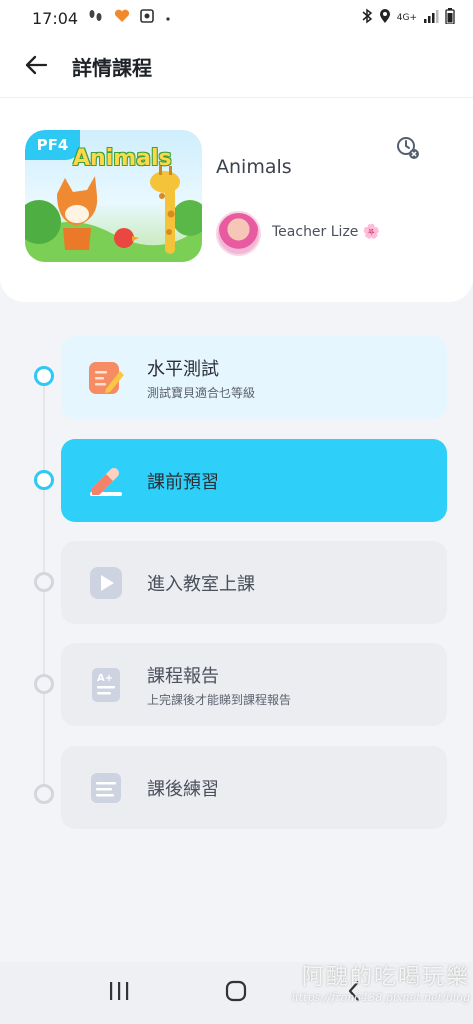 The image size is (473, 1024). Describe the element at coordinates (406, 17) in the screenshot. I see `network-type: 4G+` at that location.